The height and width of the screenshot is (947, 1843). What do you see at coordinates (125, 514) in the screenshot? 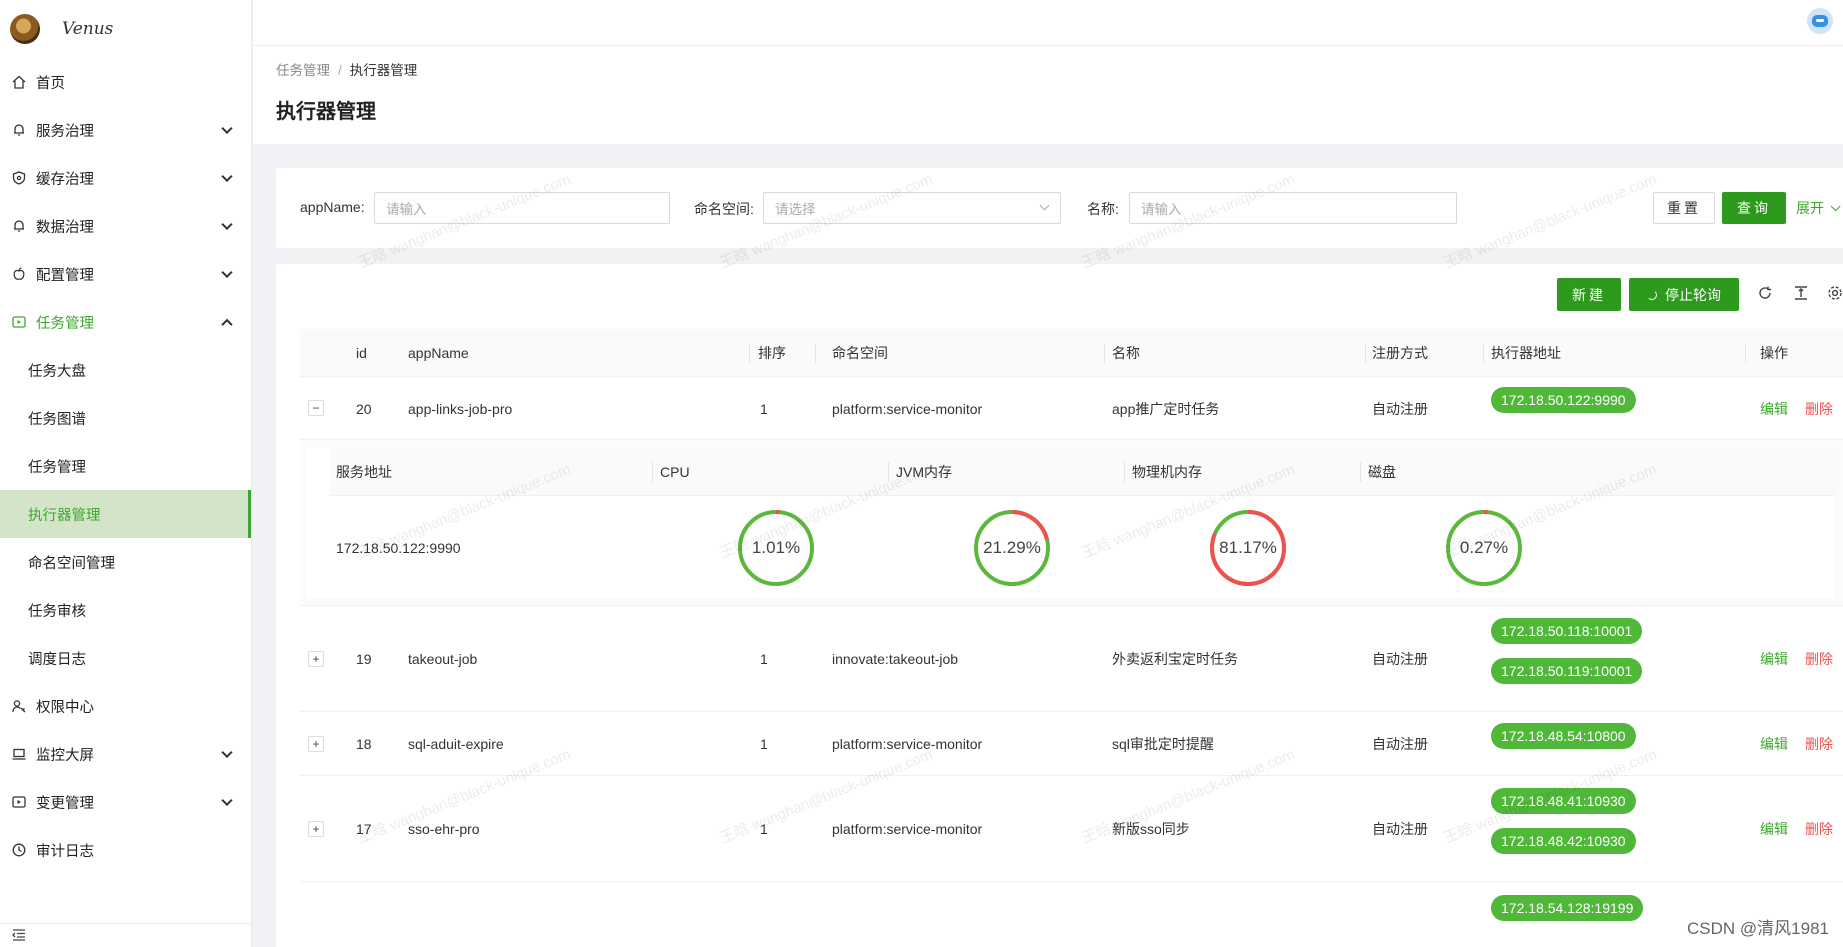
I see `sidebar-subitem-executor-manage: 执行器管理` at bounding box center [125, 514].